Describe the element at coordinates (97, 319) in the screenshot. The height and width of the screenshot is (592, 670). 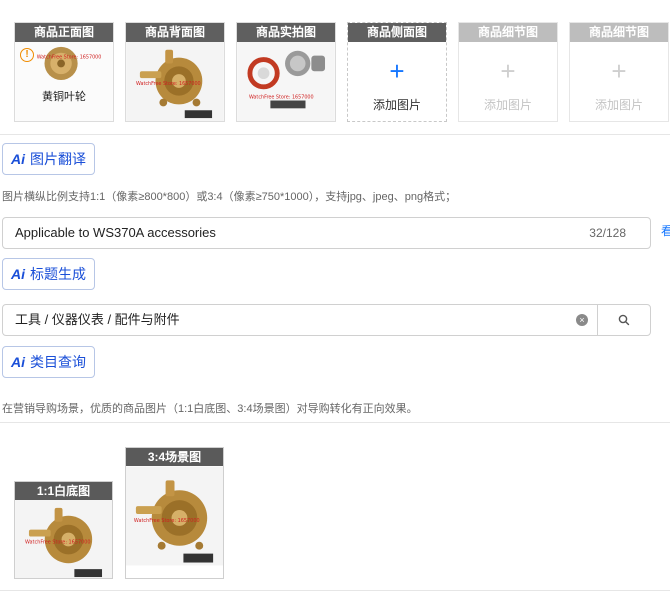
I see `category-input-value: 工具 / 仪器仪表 / 配件与附件` at that location.